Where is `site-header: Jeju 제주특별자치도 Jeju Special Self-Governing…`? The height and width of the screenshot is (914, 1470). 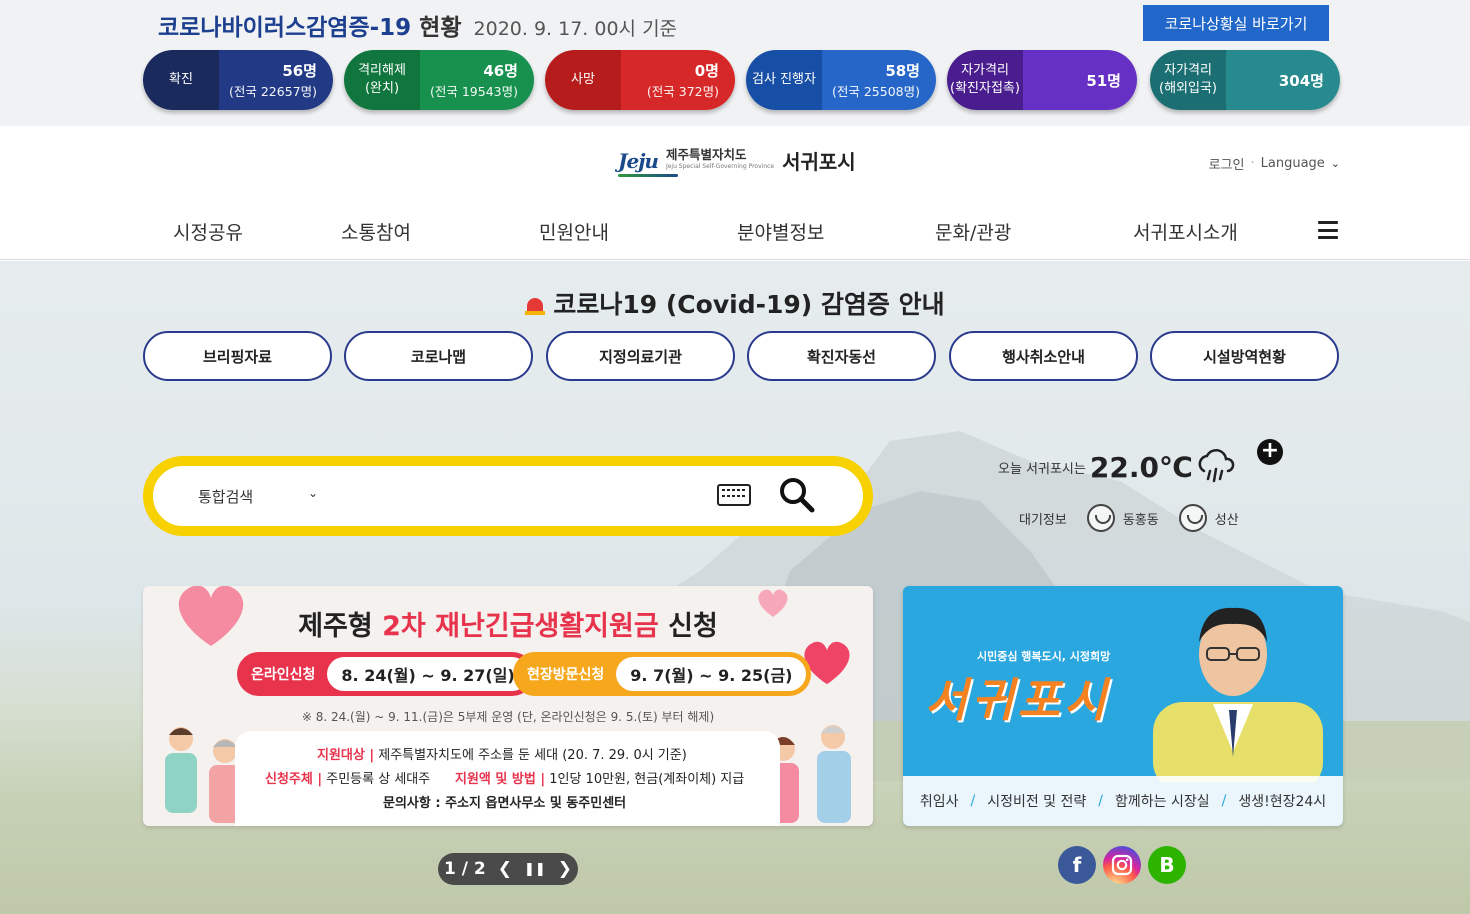
site-header: Jeju 제주특별자치도 Jeju Special Self-Governing… is located at coordinates (735, 193).